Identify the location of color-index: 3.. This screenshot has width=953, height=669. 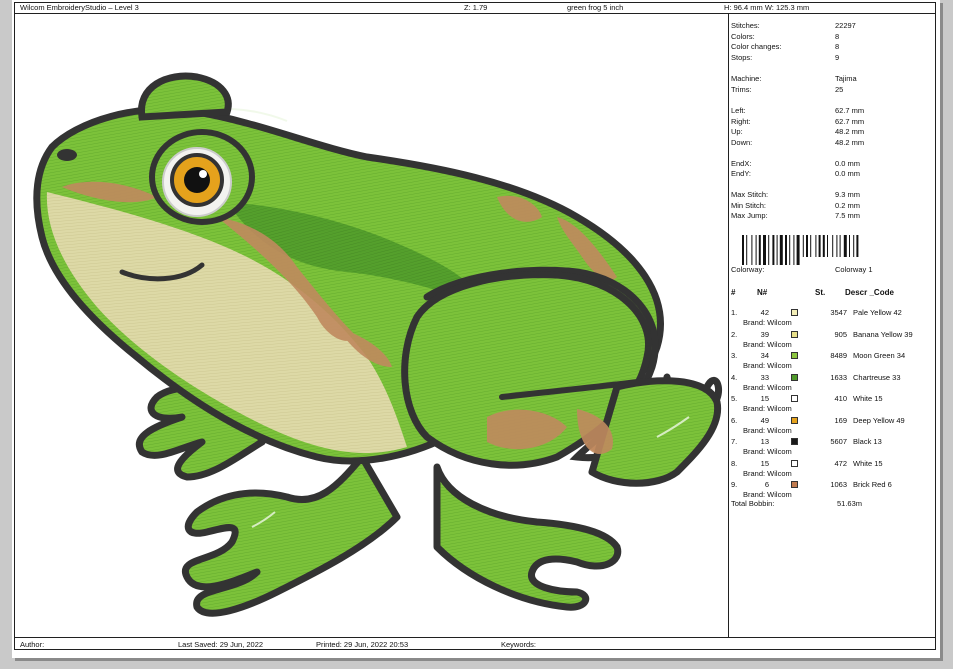
(734, 355).